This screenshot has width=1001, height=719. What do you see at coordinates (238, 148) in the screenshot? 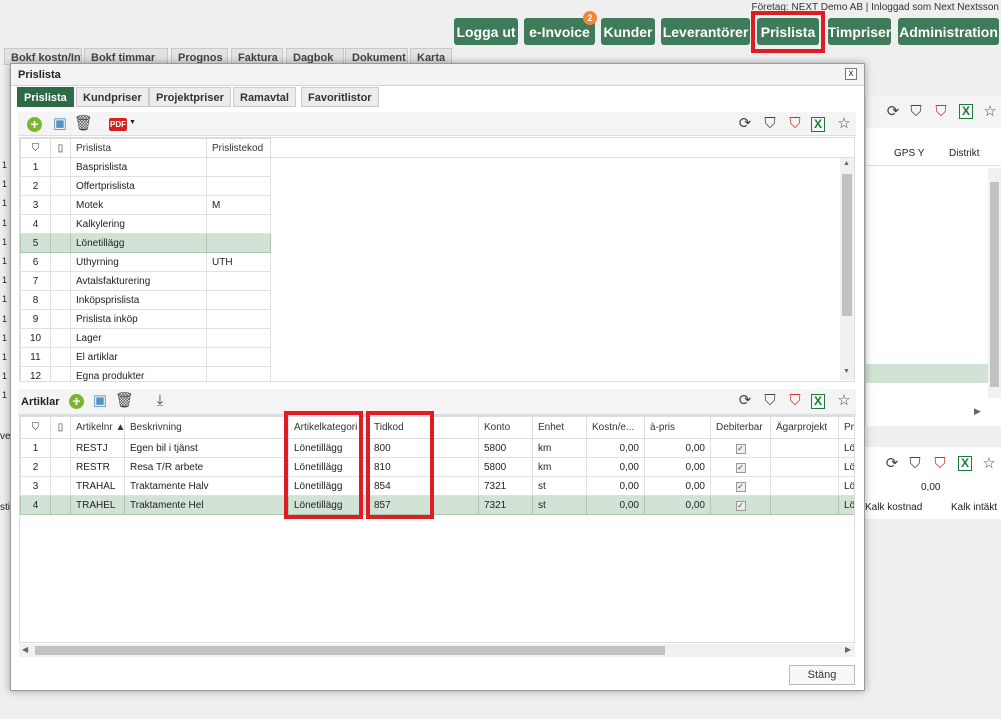
I see `col-prislistekod: Prislistekod` at bounding box center [238, 148].